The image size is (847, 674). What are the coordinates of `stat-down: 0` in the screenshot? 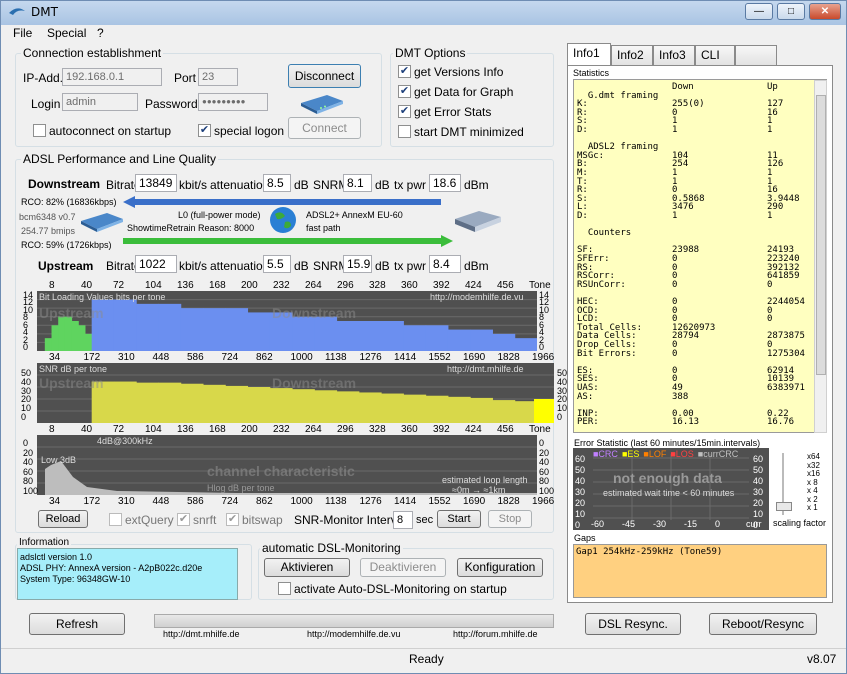 It's located at (675, 302).